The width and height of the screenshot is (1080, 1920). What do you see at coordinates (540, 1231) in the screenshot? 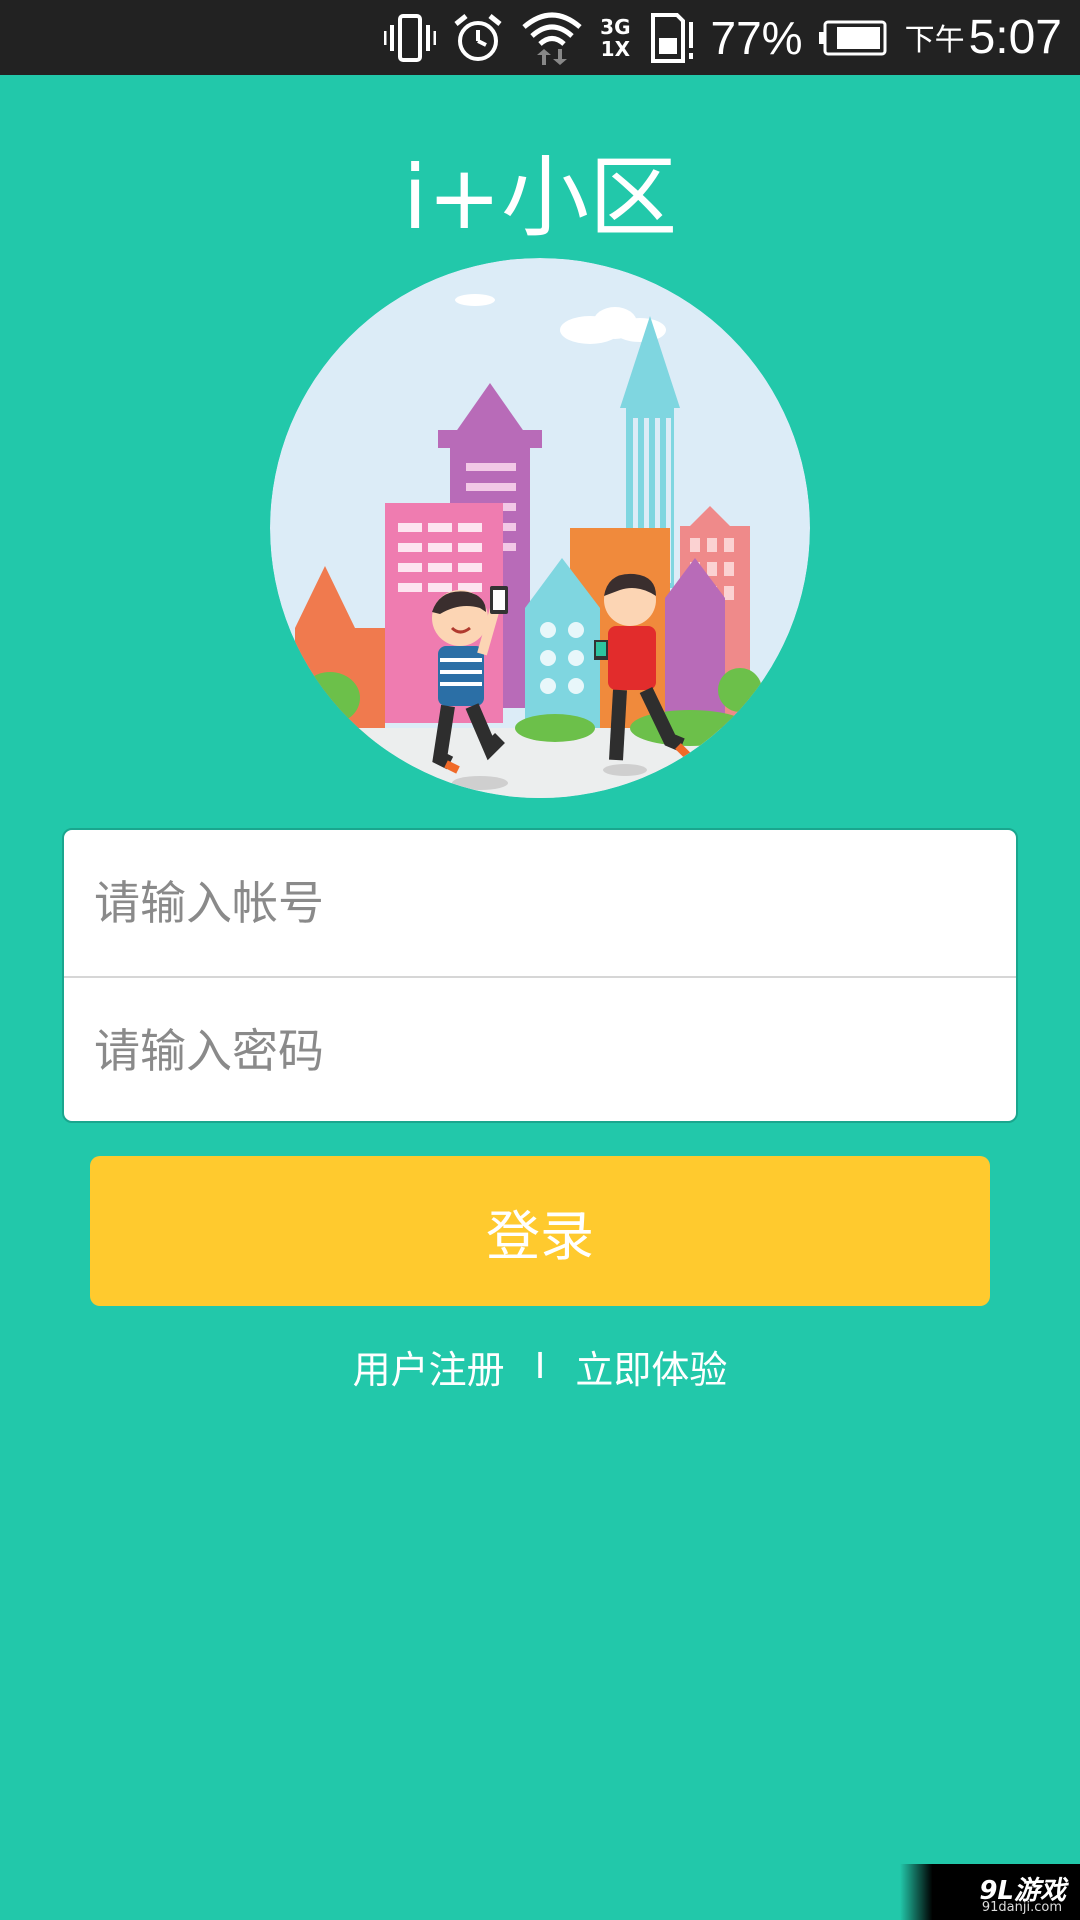
I see `login-button: 登录` at bounding box center [540, 1231].